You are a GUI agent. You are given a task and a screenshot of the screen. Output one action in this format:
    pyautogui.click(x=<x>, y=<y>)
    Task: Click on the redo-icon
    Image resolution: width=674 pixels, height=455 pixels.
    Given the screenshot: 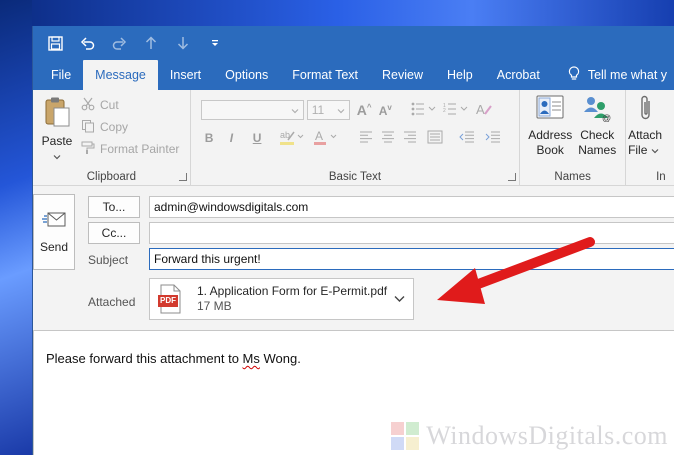 What is the action you would take?
    pyautogui.click(x=119, y=43)
    